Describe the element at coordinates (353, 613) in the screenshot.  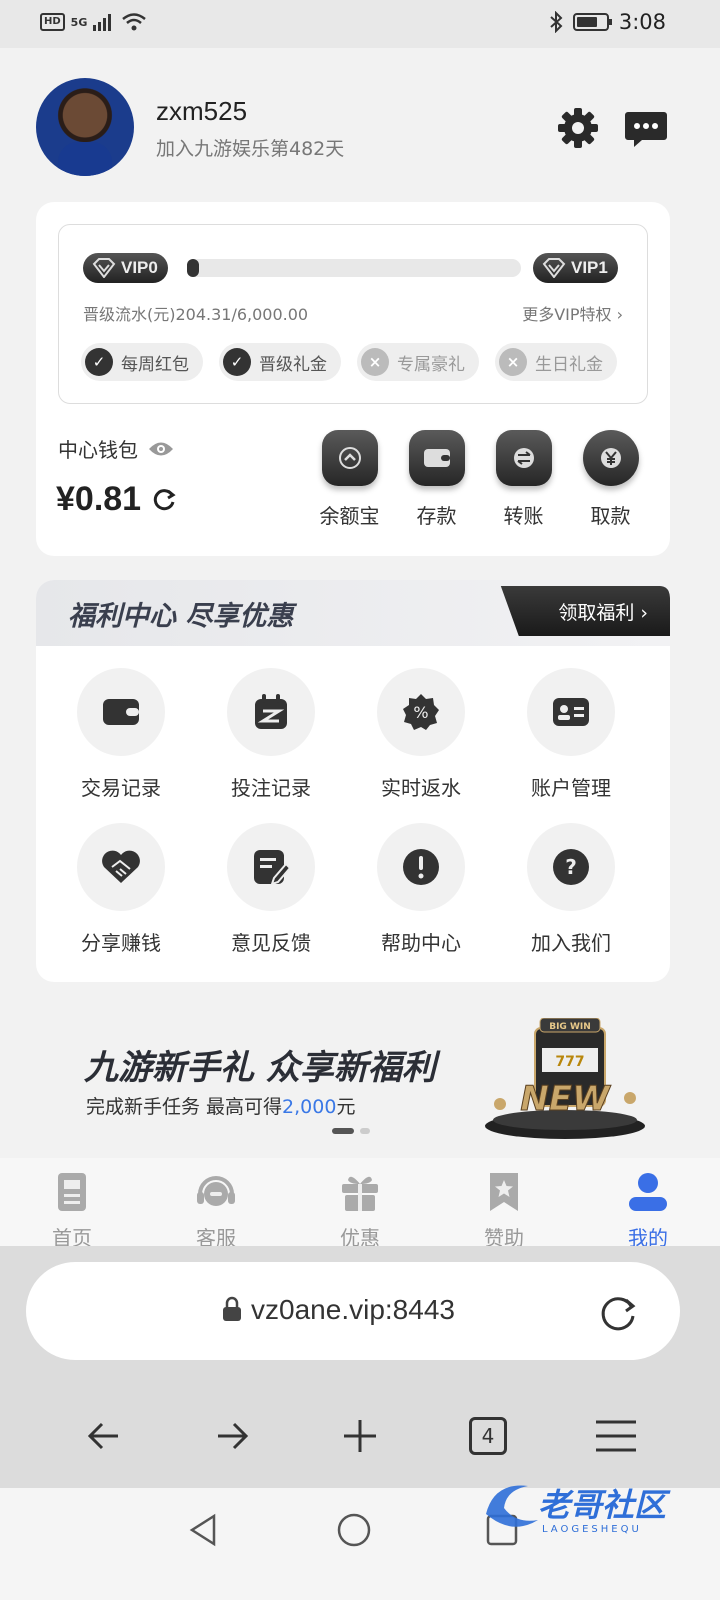
I see `welfare-banner: 福利中心 尽享优惠 领取福利 ›` at that location.